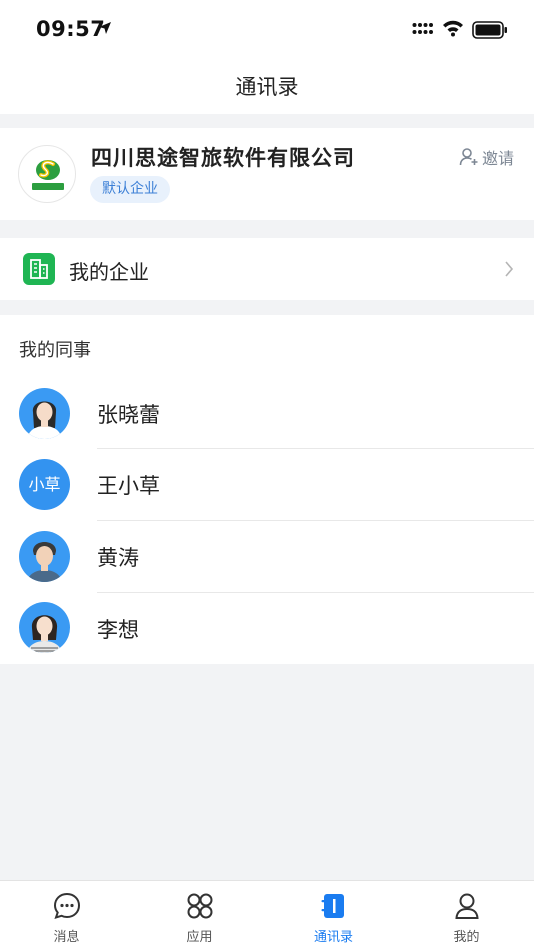  What do you see at coordinates (118, 630) in the screenshot?
I see `person-name: 李想` at bounding box center [118, 630].